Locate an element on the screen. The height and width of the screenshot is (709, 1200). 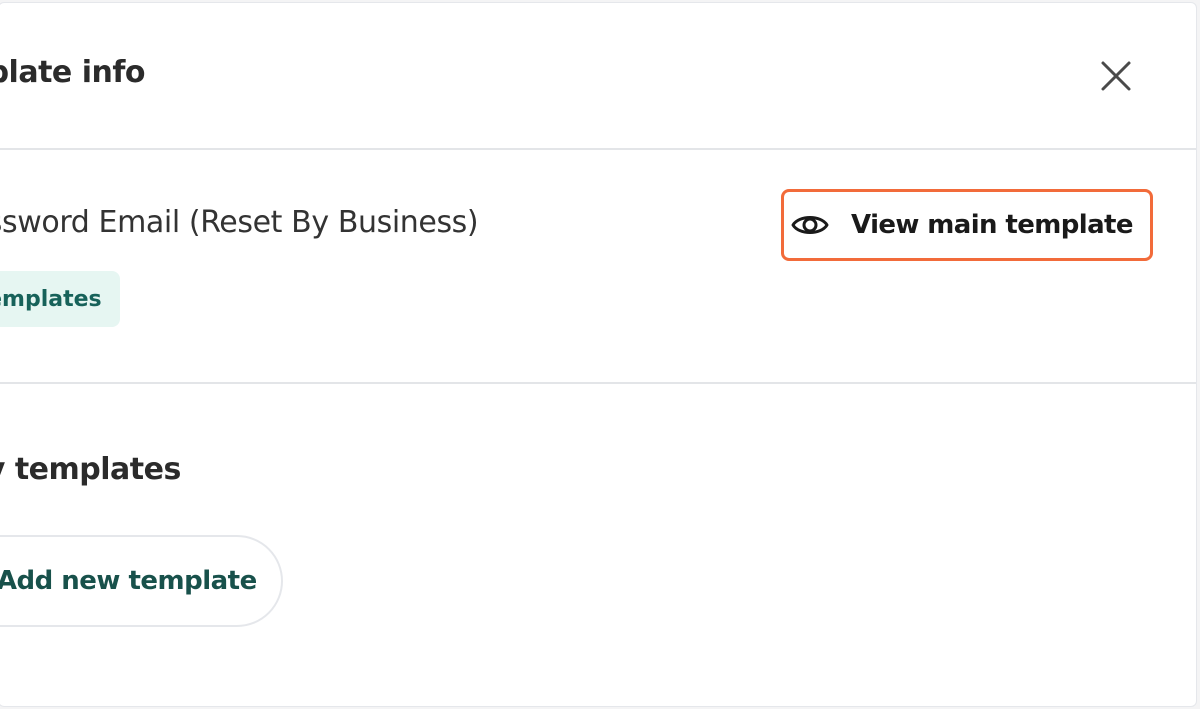
panel-title: Template info is located at coordinates (73, 72).